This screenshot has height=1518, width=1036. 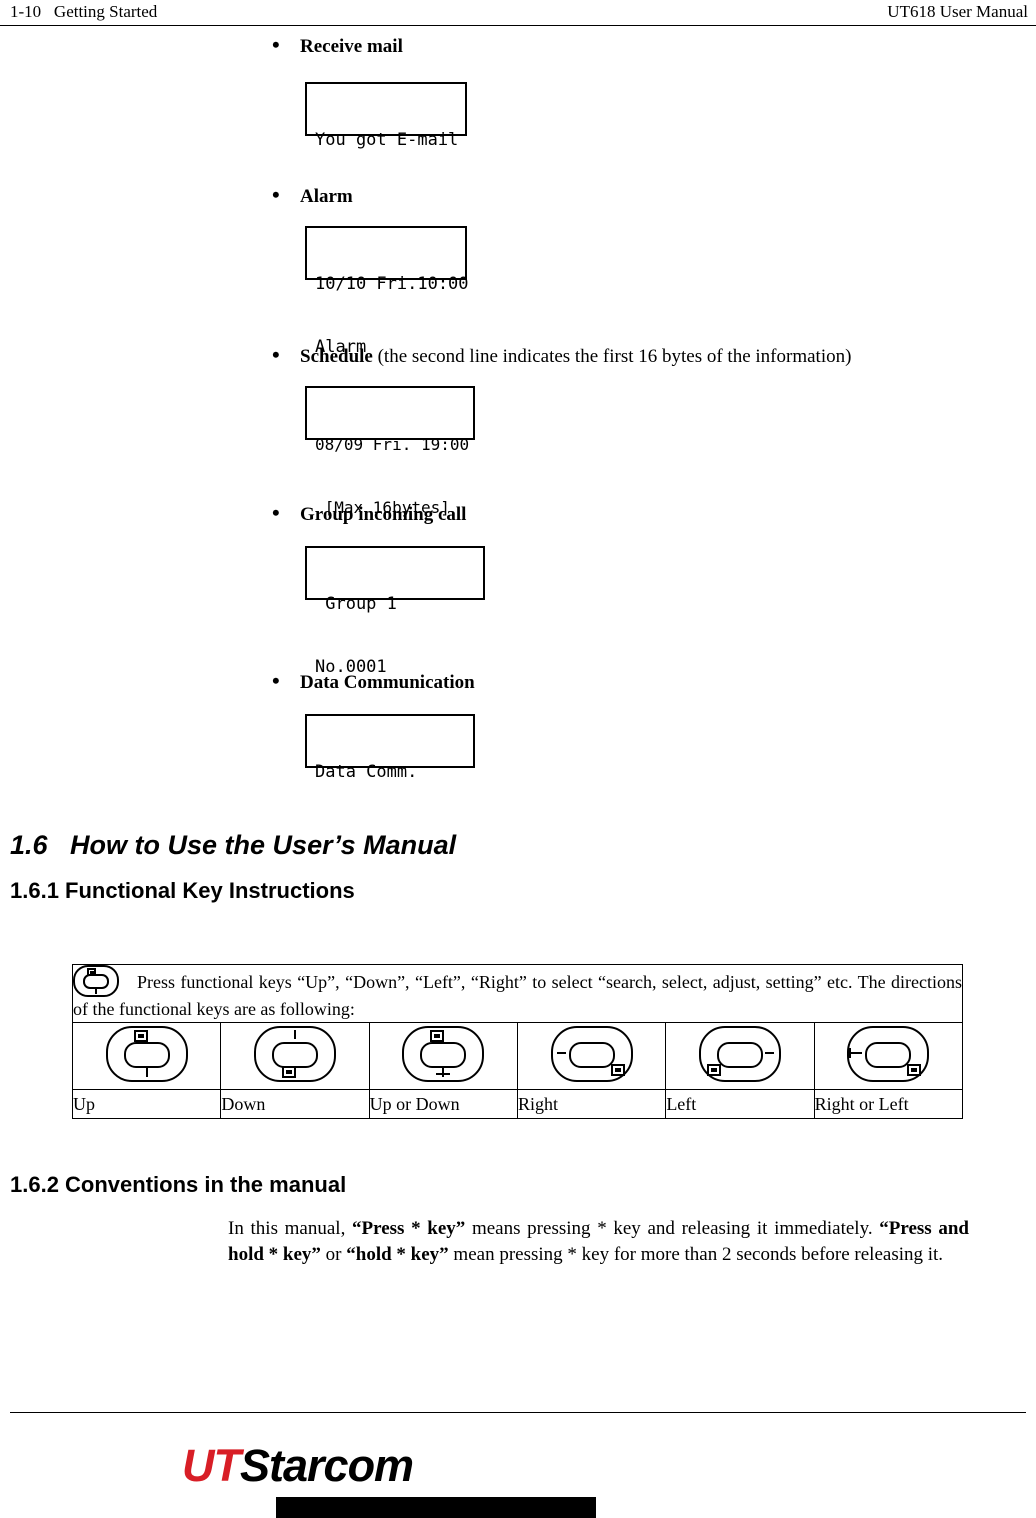 What do you see at coordinates (392, 284) in the screenshot?
I see `lcd-line-1: 10/10 Fri.10:00` at bounding box center [392, 284].